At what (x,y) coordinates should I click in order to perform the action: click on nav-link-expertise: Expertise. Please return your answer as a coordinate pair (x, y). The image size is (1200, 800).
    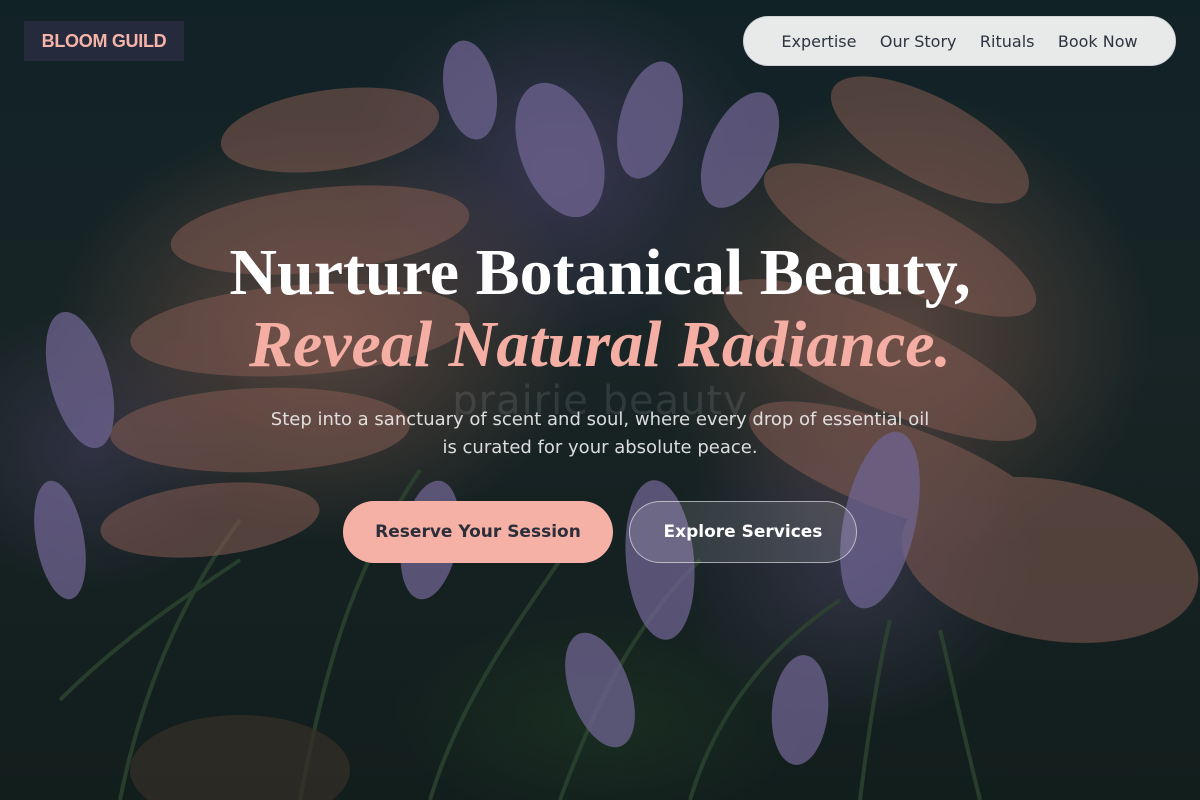
    Looking at the image, I should click on (818, 41).